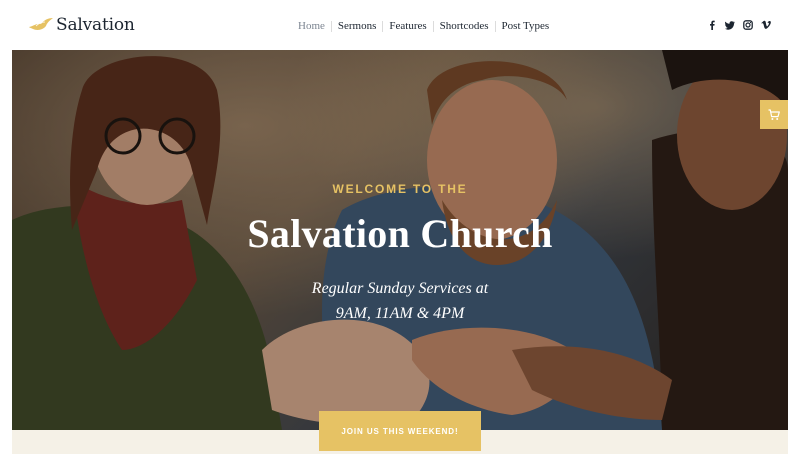 The image size is (800, 454). What do you see at coordinates (41, 24) in the screenshot?
I see `dove-logo-icon` at bounding box center [41, 24].